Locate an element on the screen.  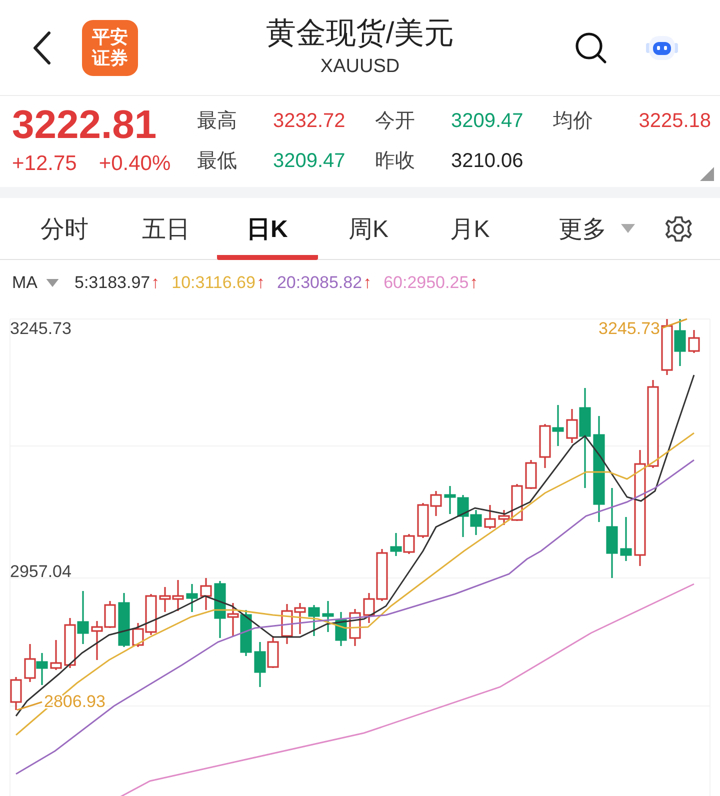
stat-label: 今开 is located at coordinates (395, 121).